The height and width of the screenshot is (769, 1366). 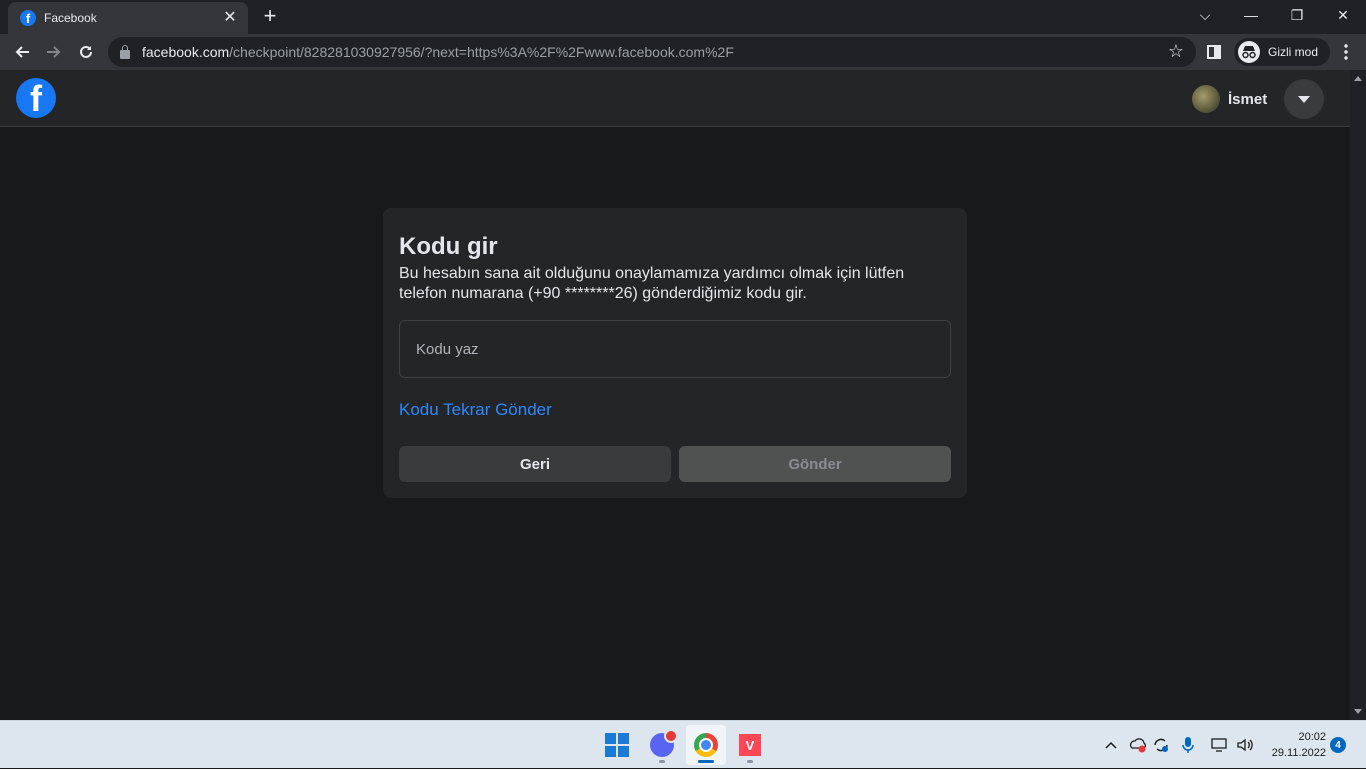 I want to click on tab-search-icon: ⌵, so click(x=1205, y=15).